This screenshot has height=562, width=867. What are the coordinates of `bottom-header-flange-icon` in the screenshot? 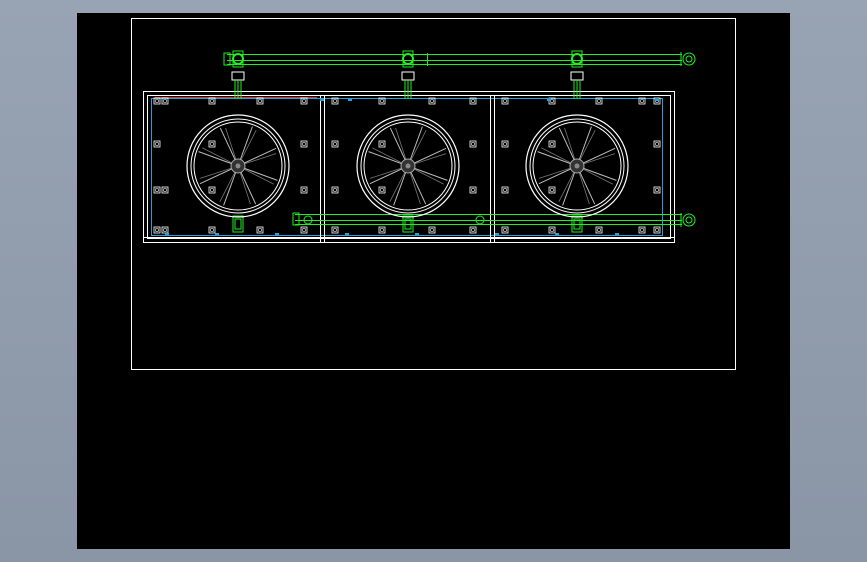 It's located at (689, 220).